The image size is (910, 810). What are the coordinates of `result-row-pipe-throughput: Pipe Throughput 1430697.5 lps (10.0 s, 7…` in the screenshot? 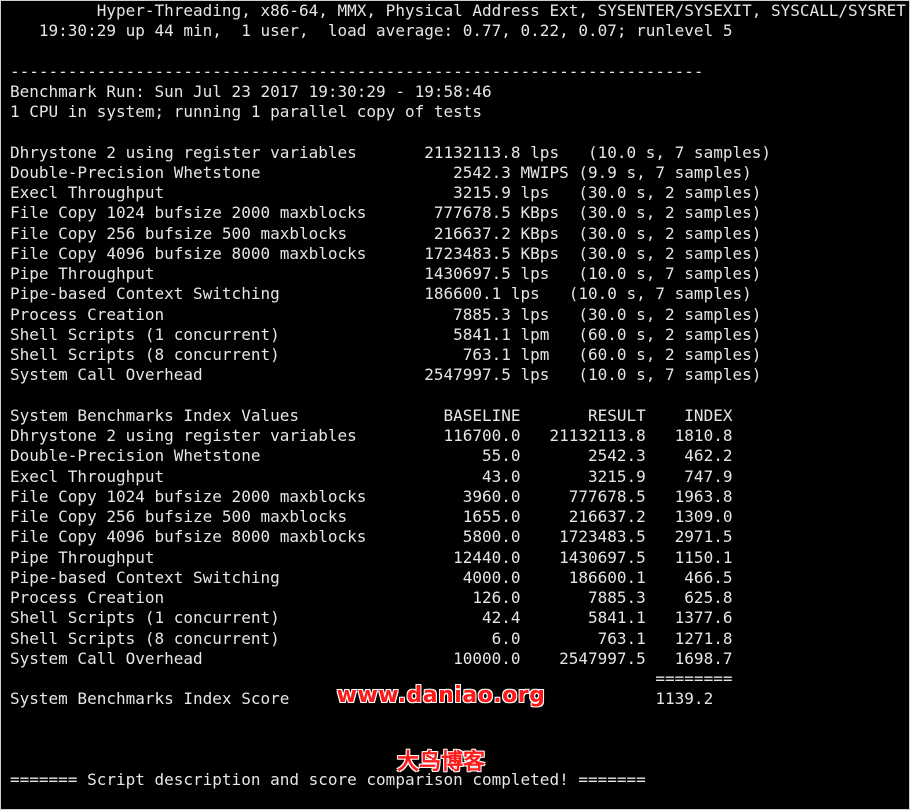 It's located at (386, 273).